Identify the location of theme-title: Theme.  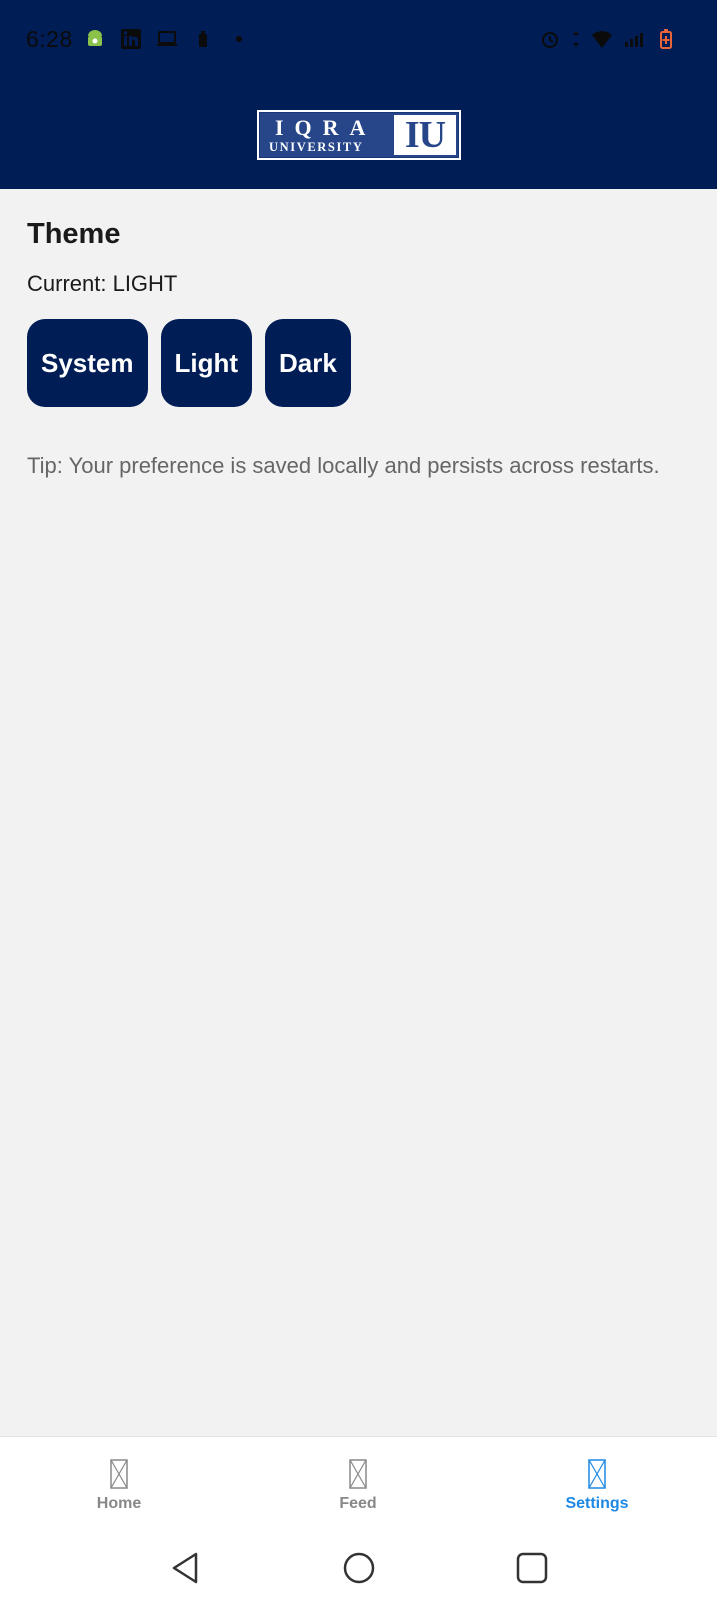
(74, 234).